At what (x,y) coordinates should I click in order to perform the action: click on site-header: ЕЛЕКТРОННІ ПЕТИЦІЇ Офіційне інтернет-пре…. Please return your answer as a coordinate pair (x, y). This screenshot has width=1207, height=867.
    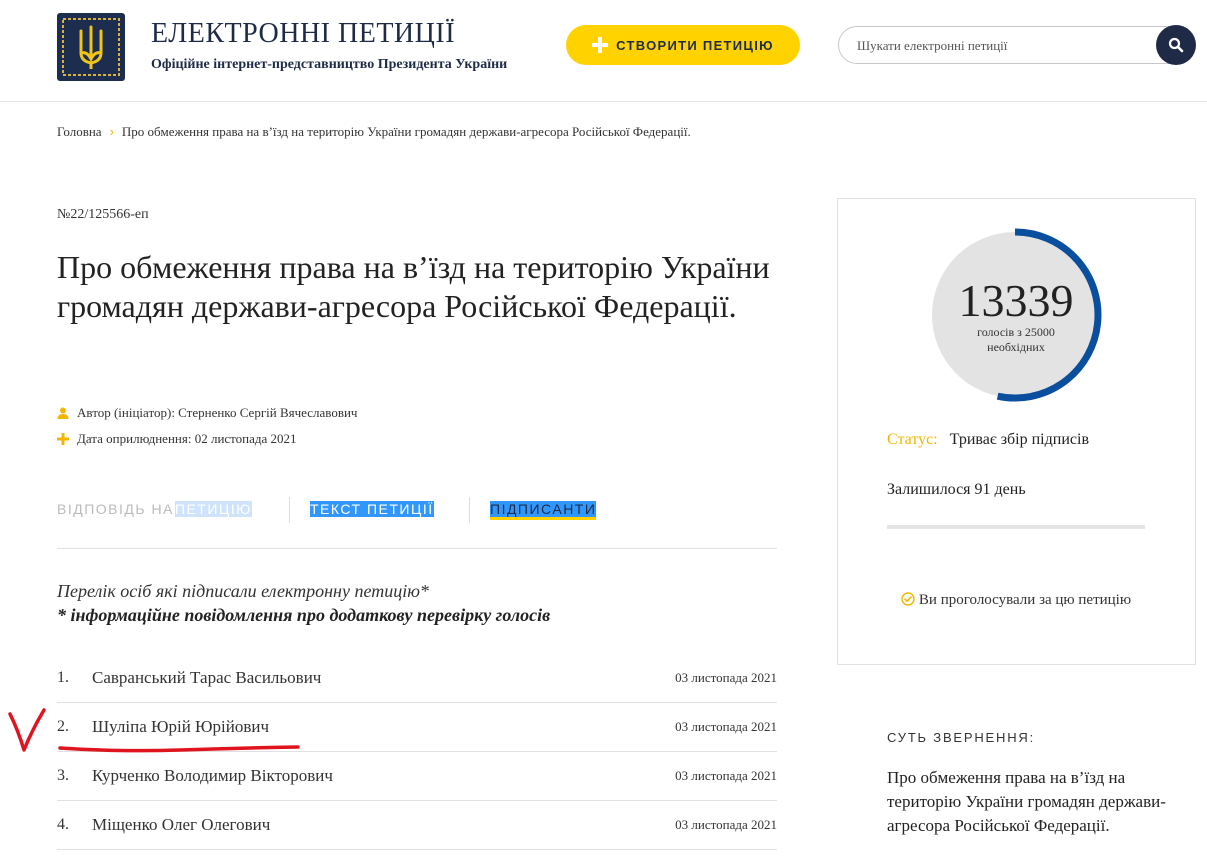
    Looking at the image, I should click on (603, 51).